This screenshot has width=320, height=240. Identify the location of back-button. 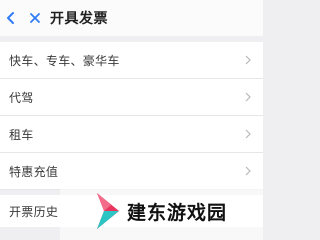
(11, 18).